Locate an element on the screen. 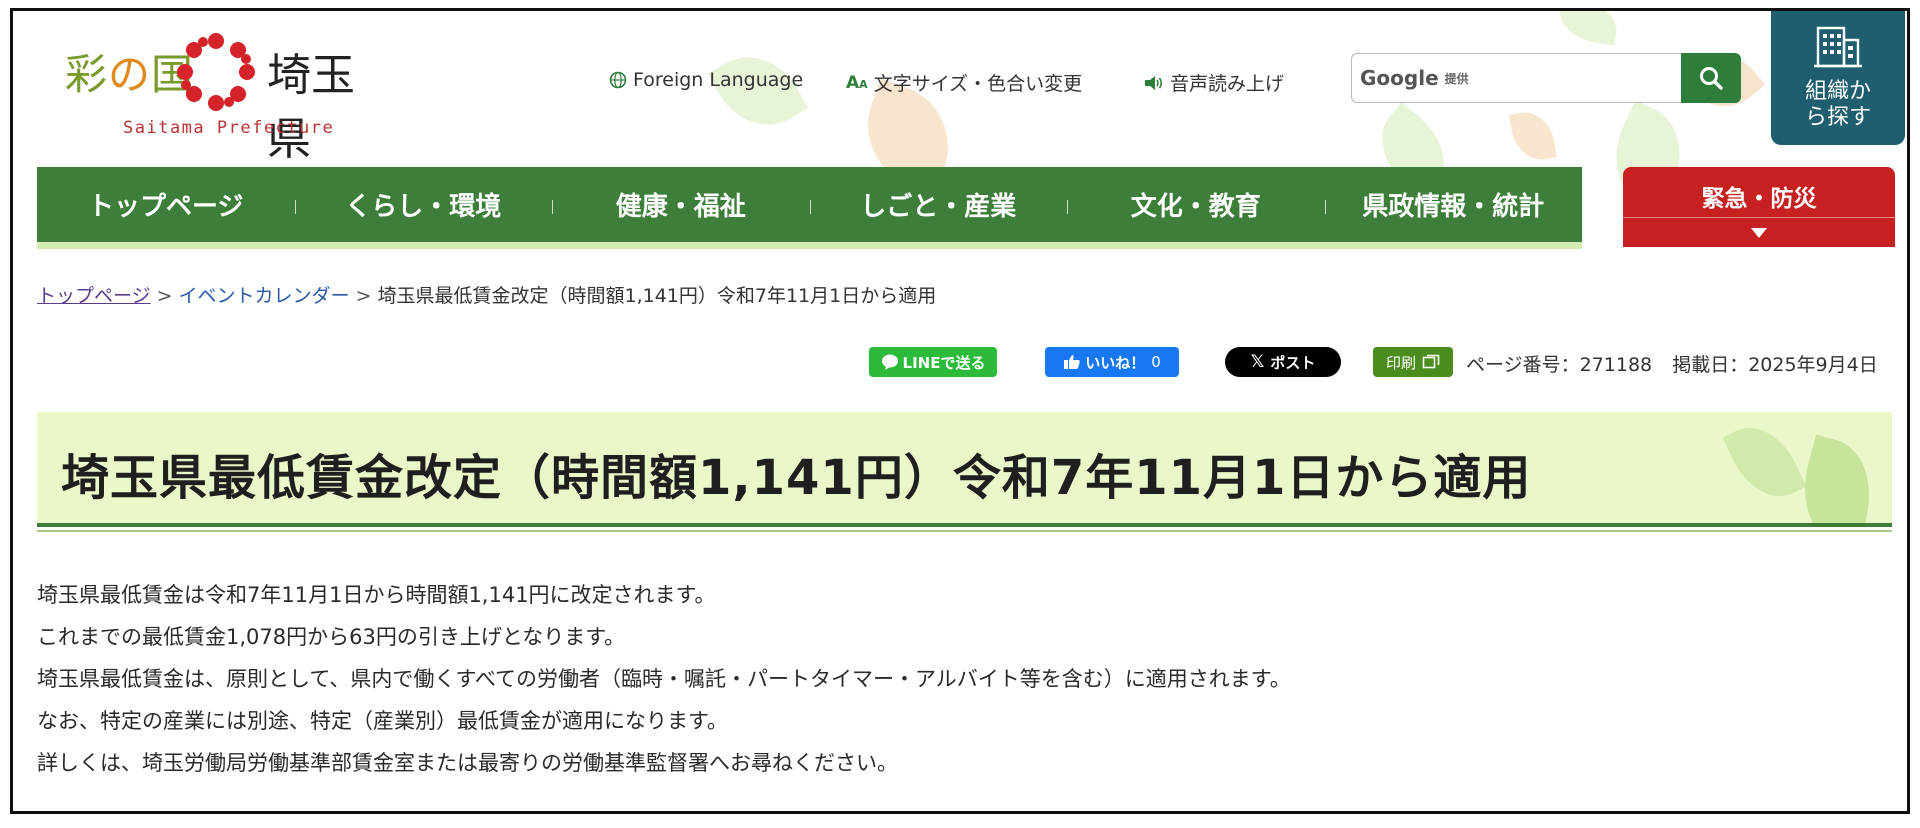 The width and height of the screenshot is (1920, 828). prefecture-emblem-icon is located at coordinates (216, 72).